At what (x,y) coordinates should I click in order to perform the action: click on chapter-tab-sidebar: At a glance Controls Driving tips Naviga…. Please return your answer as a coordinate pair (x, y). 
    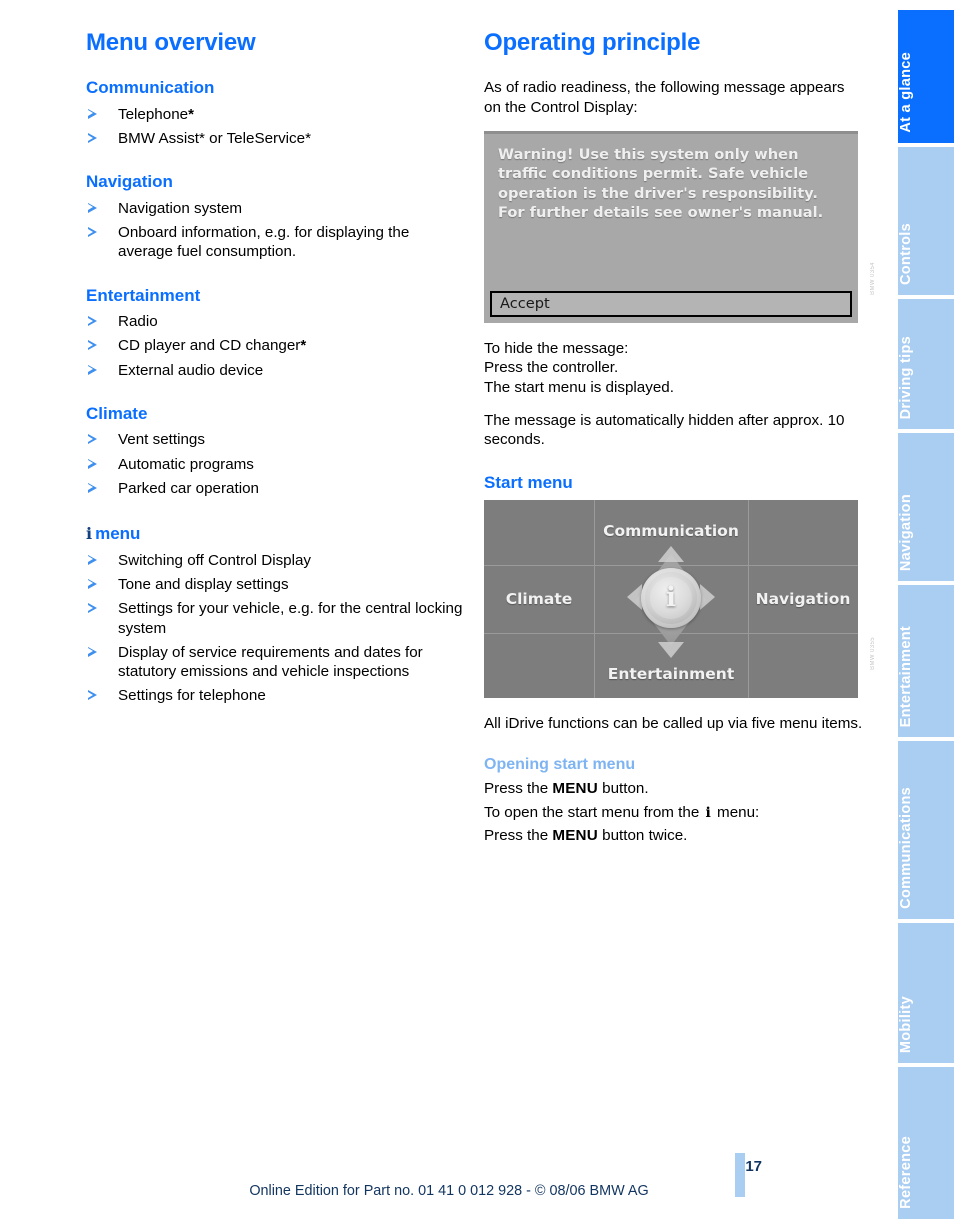
    Looking at the image, I should click on (926, 614).